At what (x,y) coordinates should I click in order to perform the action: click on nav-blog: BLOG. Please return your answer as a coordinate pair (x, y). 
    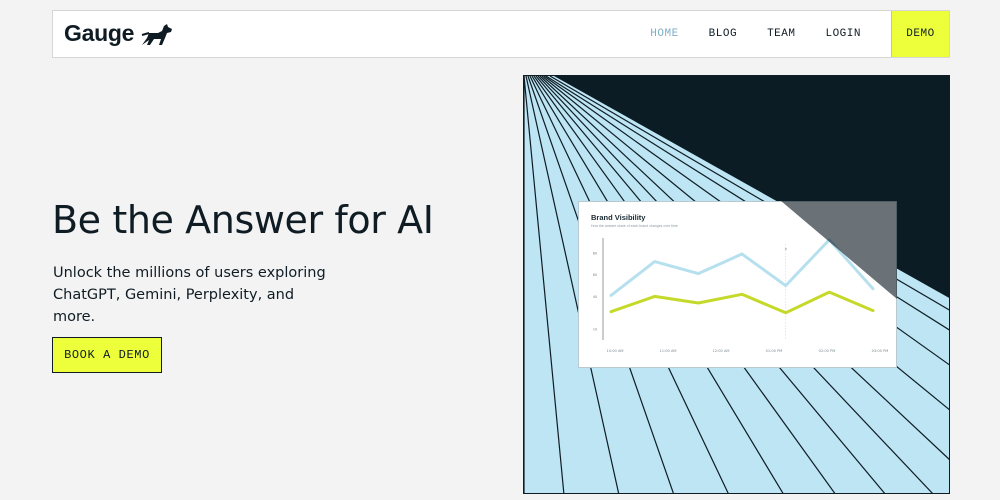
    Looking at the image, I should click on (723, 34).